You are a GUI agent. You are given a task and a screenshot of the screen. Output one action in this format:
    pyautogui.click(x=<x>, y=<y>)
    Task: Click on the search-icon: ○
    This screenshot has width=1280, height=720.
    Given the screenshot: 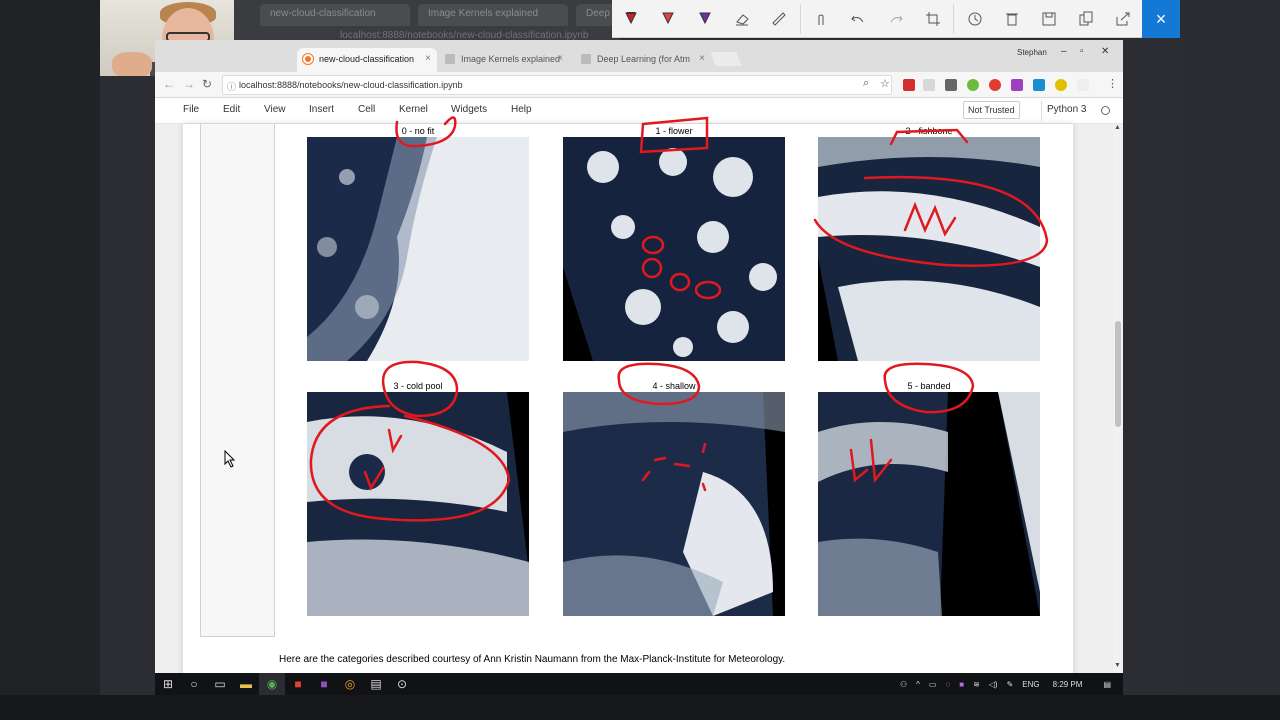 What is the action you would take?
    pyautogui.click(x=194, y=684)
    